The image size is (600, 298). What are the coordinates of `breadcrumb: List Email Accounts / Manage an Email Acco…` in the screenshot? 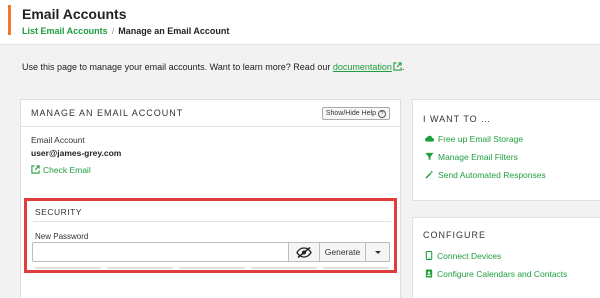 It's located at (125, 31).